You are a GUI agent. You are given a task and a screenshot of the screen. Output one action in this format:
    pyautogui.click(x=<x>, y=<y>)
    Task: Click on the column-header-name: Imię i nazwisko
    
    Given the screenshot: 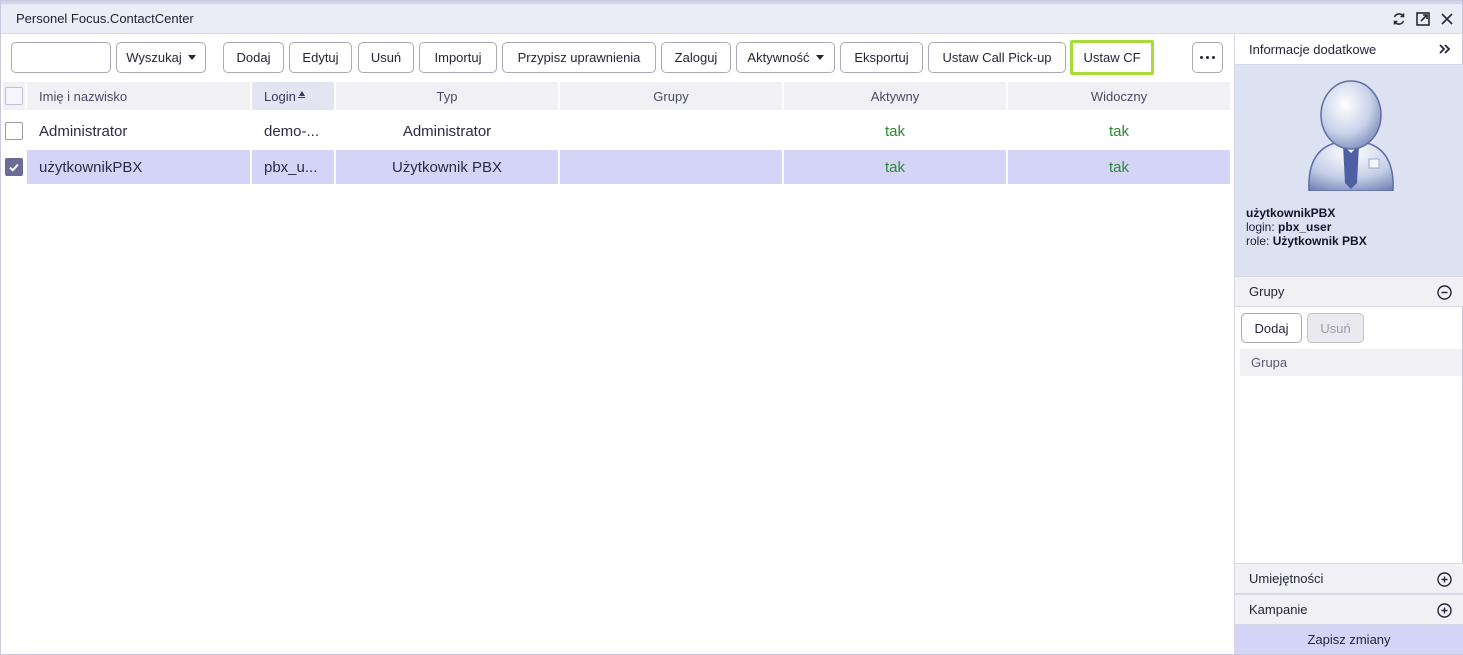 What is the action you would take?
    pyautogui.click(x=138, y=96)
    